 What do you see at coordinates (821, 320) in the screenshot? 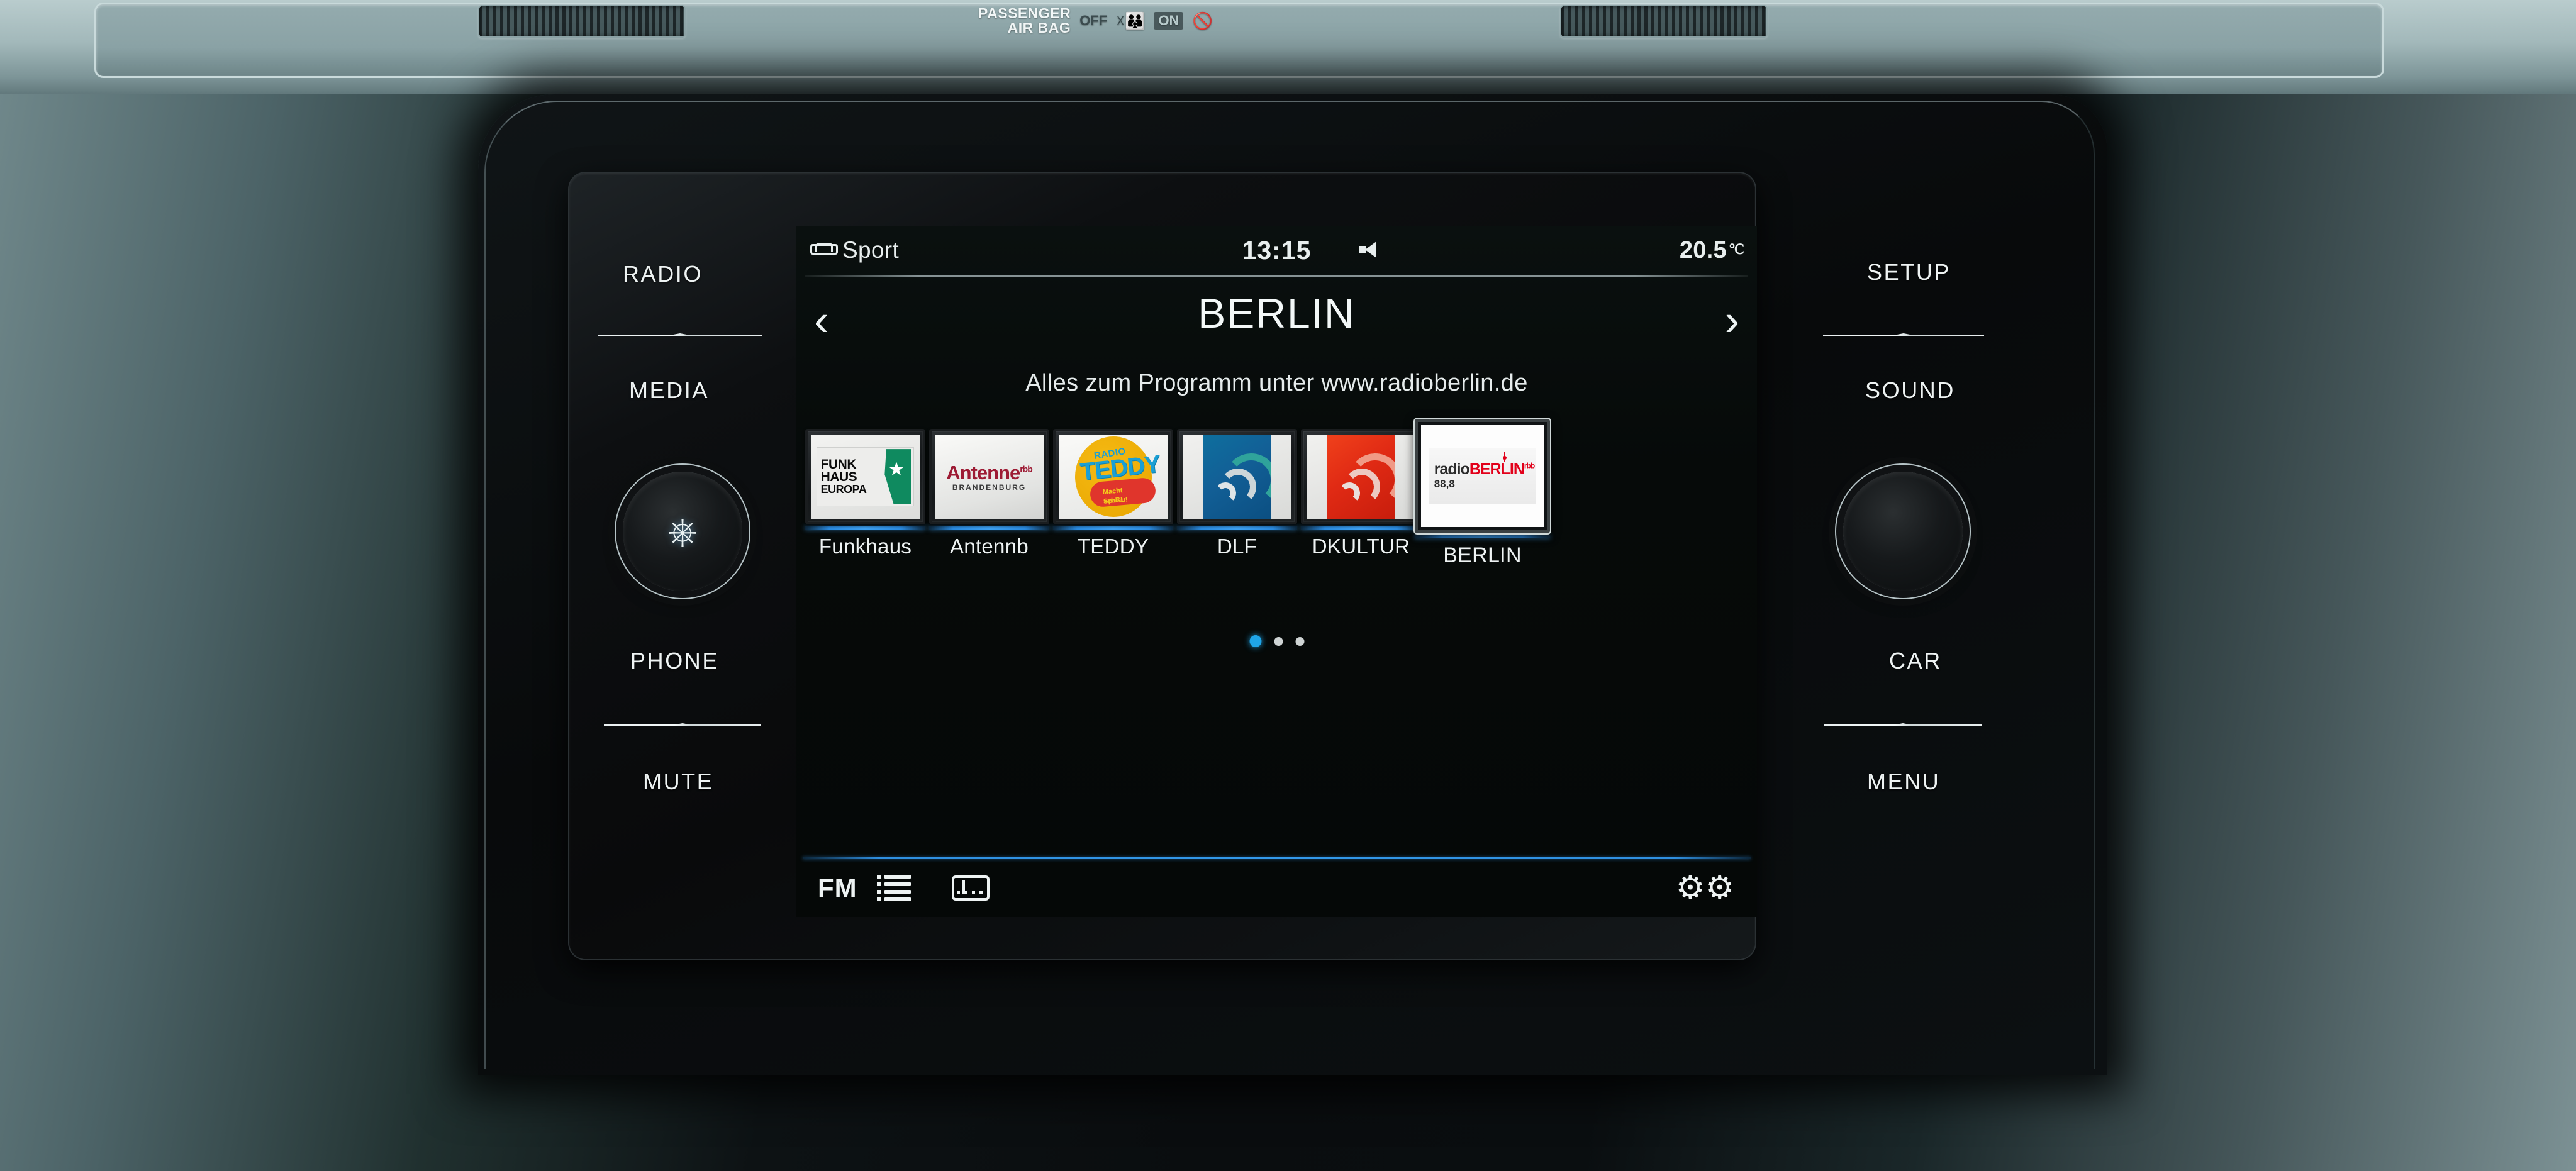
I see `previous-station-button: ‹` at bounding box center [821, 320].